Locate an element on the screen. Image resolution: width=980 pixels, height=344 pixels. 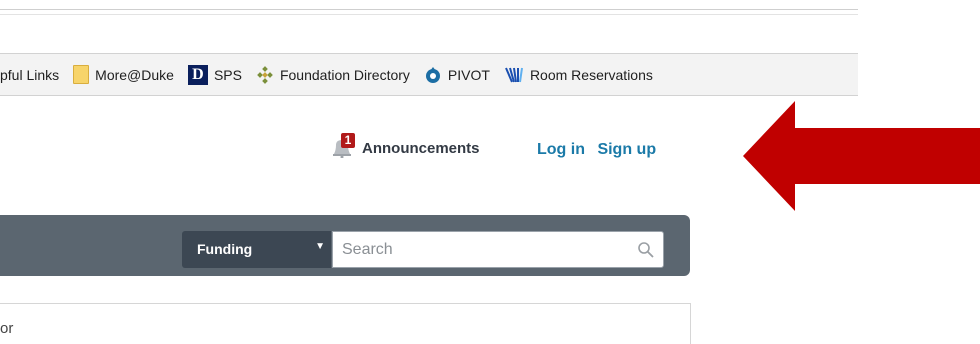
bookmark-label: More@Duke is located at coordinates (134, 74).